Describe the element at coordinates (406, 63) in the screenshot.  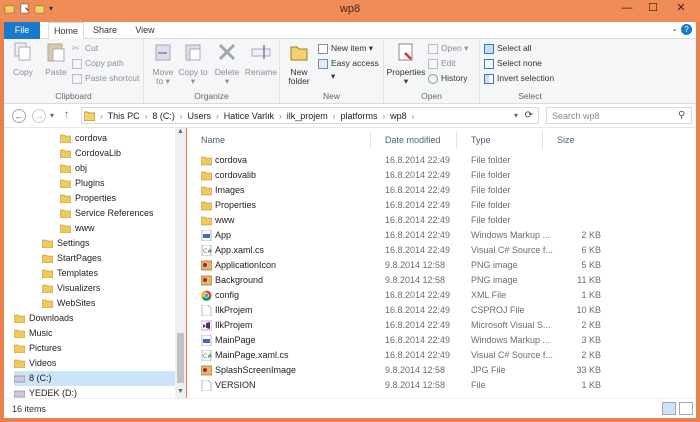
I see `properties-button: Properties ▾` at that location.